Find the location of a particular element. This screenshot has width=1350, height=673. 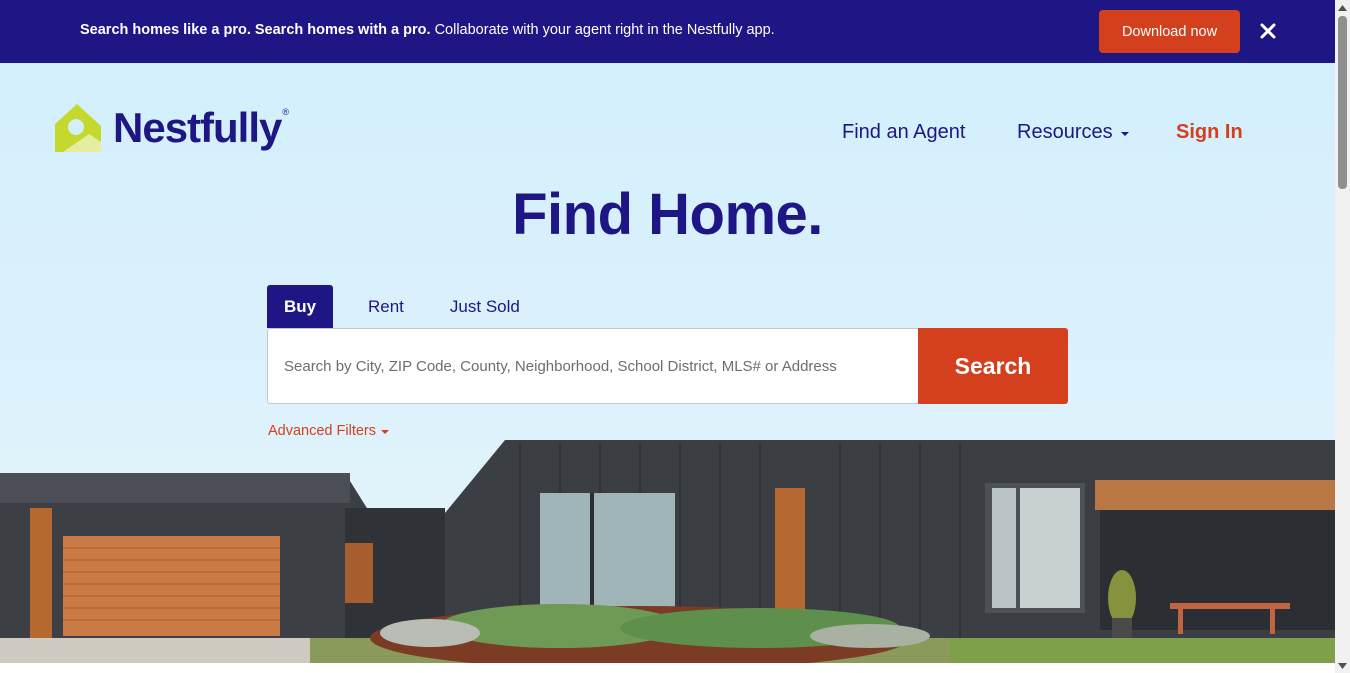

search-bar: Search is located at coordinates (667, 366).